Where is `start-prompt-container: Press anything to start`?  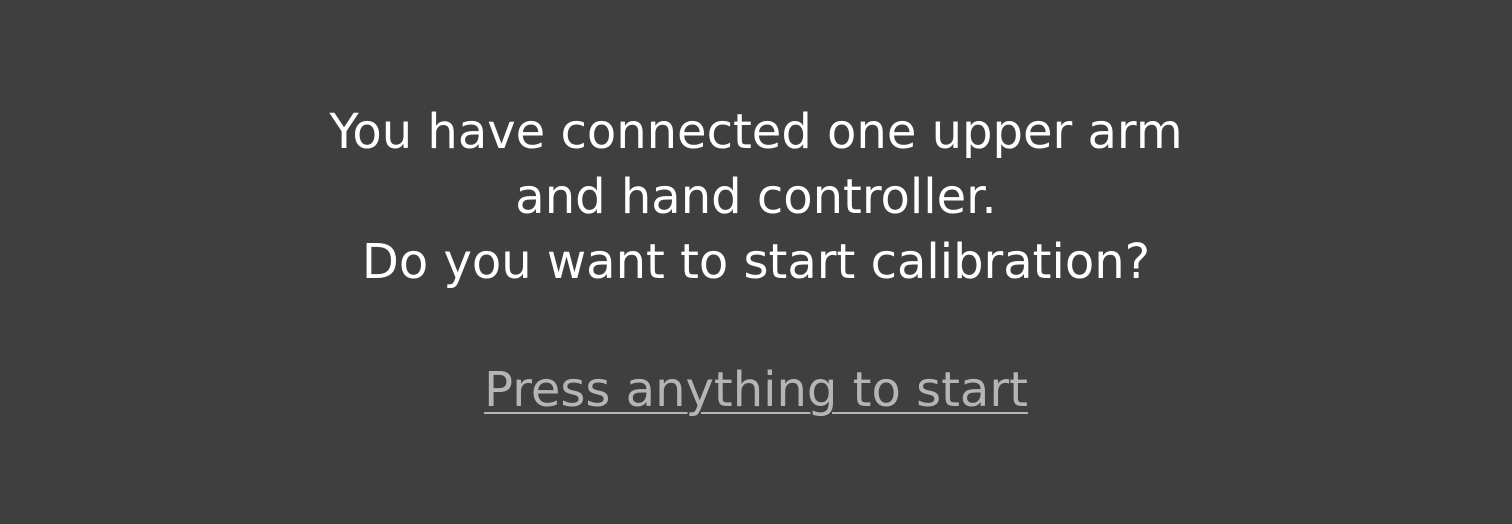 start-prompt-container: Press anything to start is located at coordinates (756, 390).